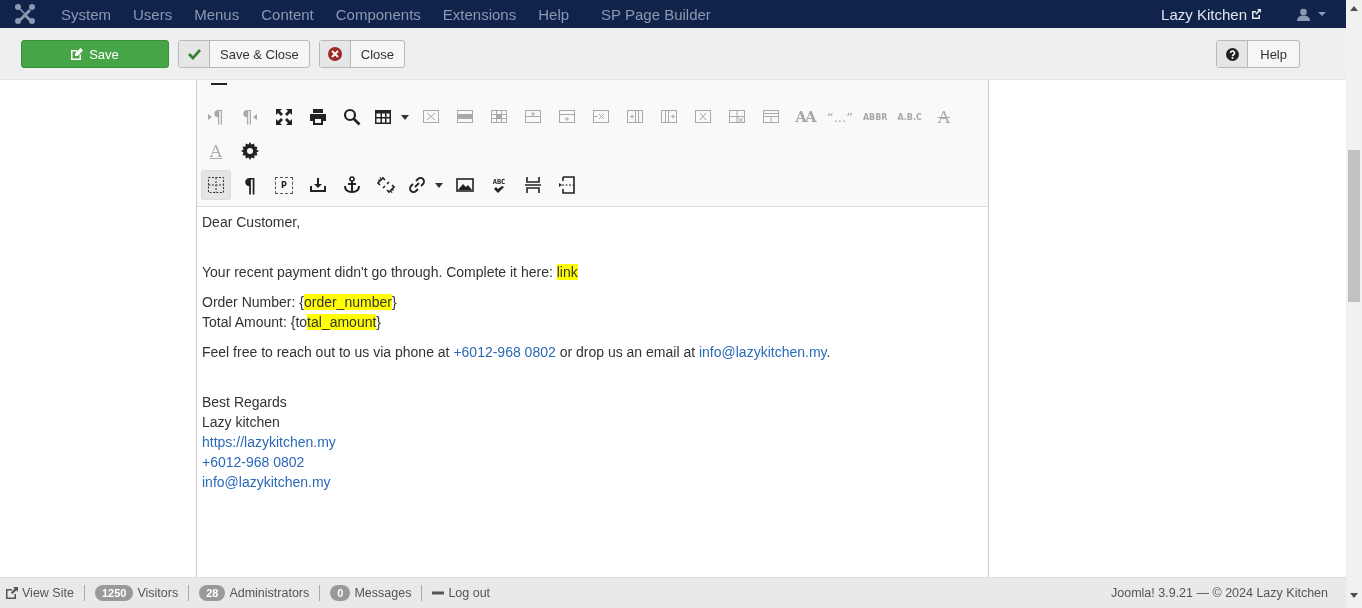 This screenshot has width=1362, height=608. What do you see at coordinates (251, 222) in the screenshot?
I see `text-line: Dear Customer,` at bounding box center [251, 222].